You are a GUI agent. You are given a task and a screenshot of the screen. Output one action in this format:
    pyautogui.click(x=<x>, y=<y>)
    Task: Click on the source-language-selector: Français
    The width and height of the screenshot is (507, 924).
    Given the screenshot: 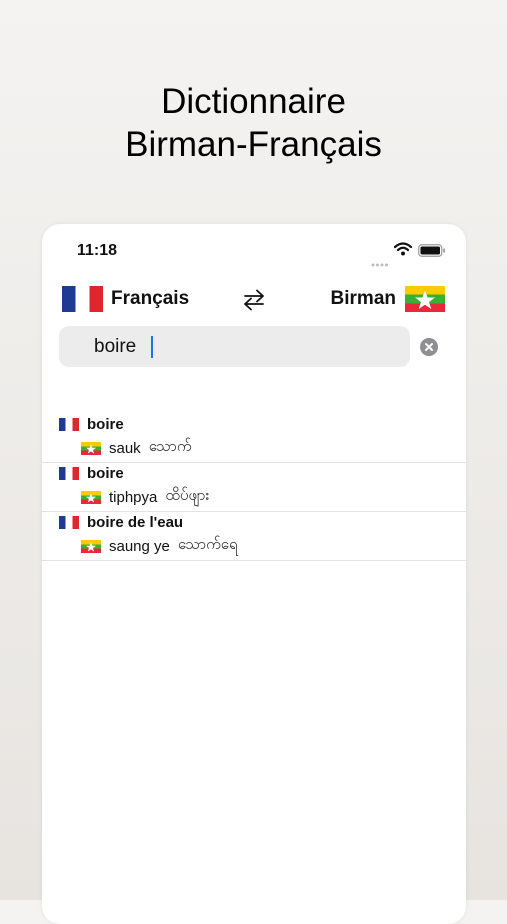 What is the action you would take?
    pyautogui.click(x=125, y=299)
    